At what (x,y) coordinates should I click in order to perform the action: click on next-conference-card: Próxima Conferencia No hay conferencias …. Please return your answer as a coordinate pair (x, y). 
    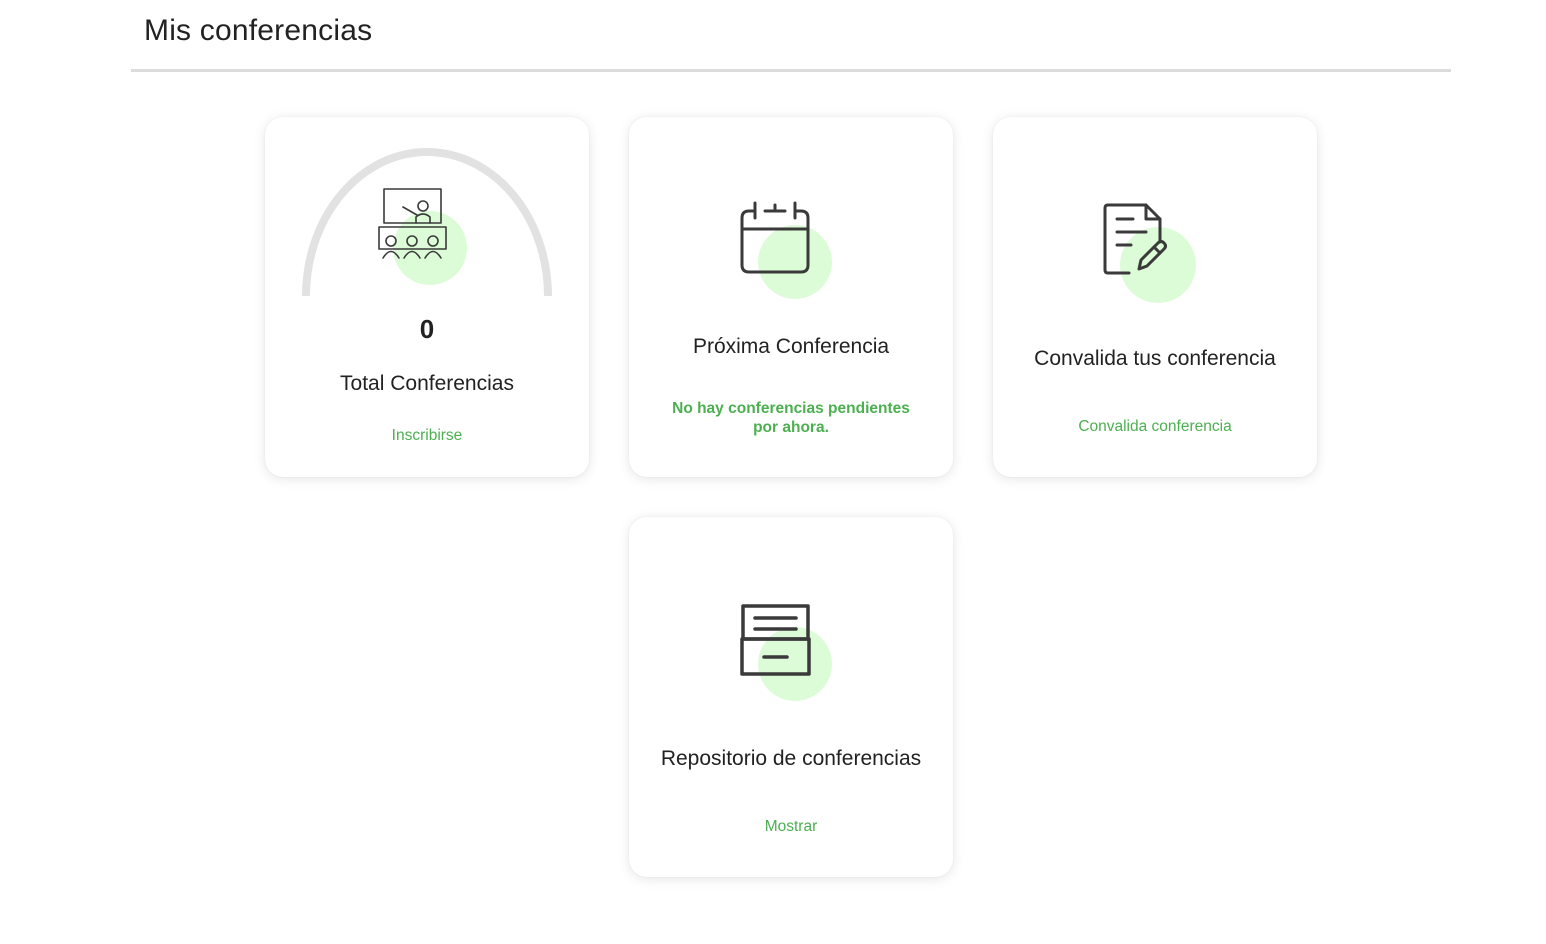
    Looking at the image, I should click on (791, 297).